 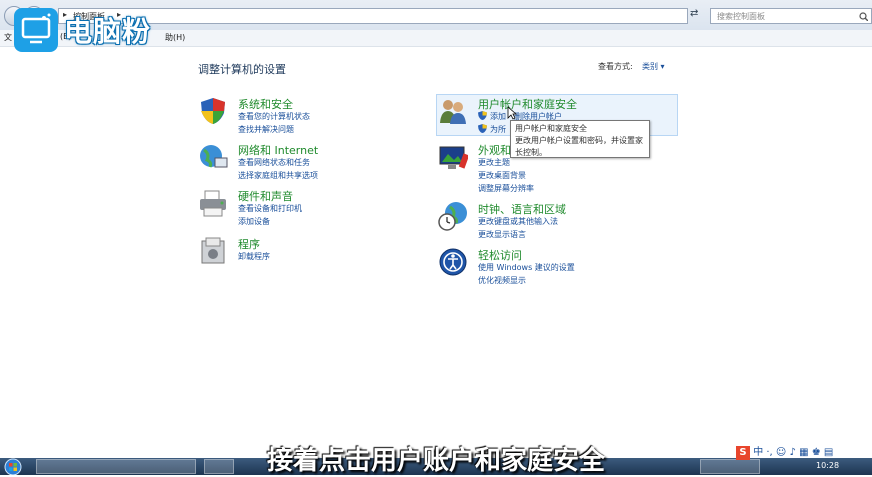 I want to click on search-icon, so click(x=863, y=16).